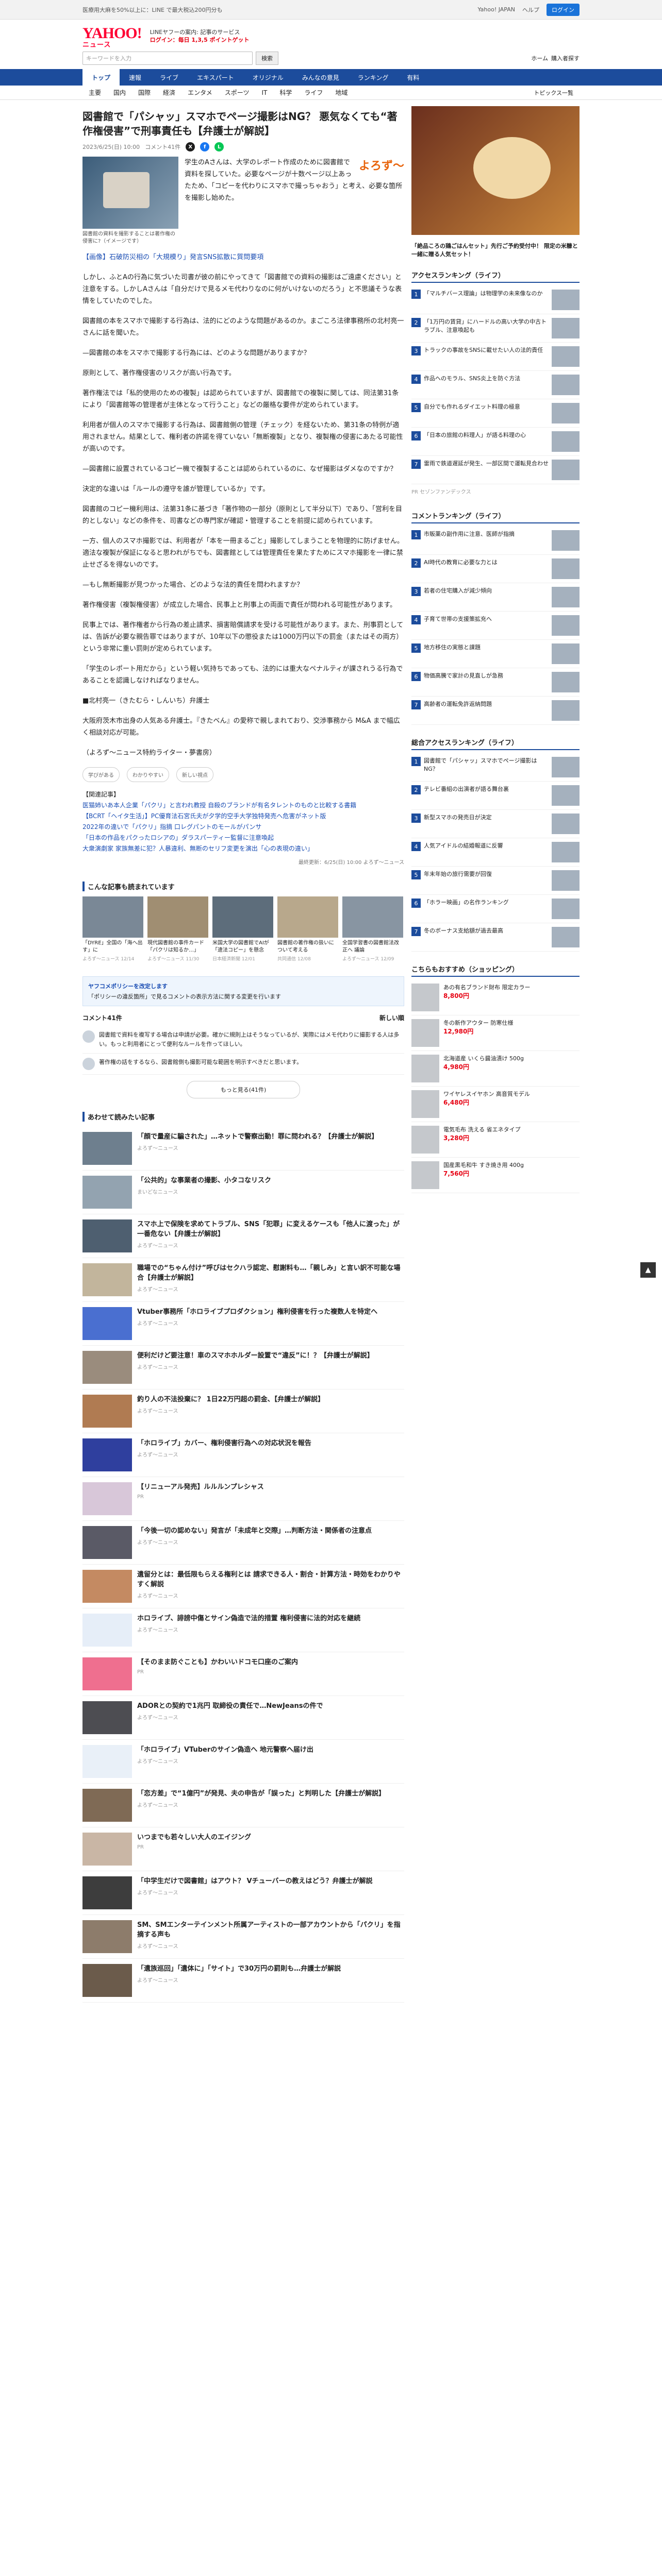 The width and height of the screenshot is (662, 2576). Describe the element at coordinates (264, 92) in the screenshot. I see `cat-it: IT` at that location.